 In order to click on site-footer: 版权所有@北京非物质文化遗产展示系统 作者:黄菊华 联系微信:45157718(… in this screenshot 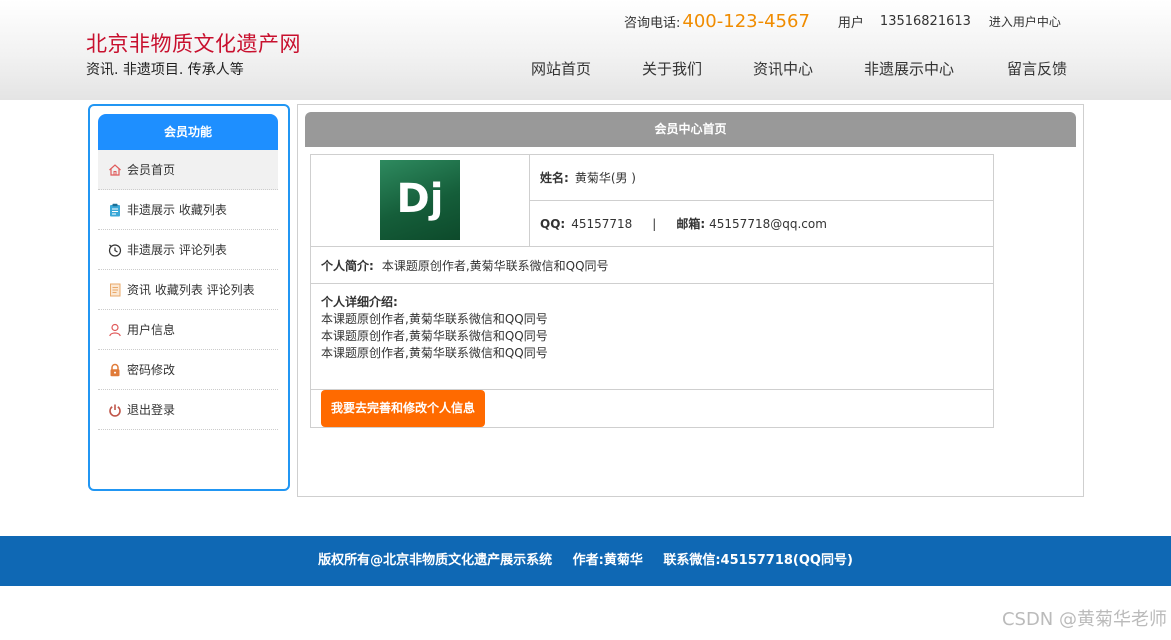, I will do `click(585, 561)`.